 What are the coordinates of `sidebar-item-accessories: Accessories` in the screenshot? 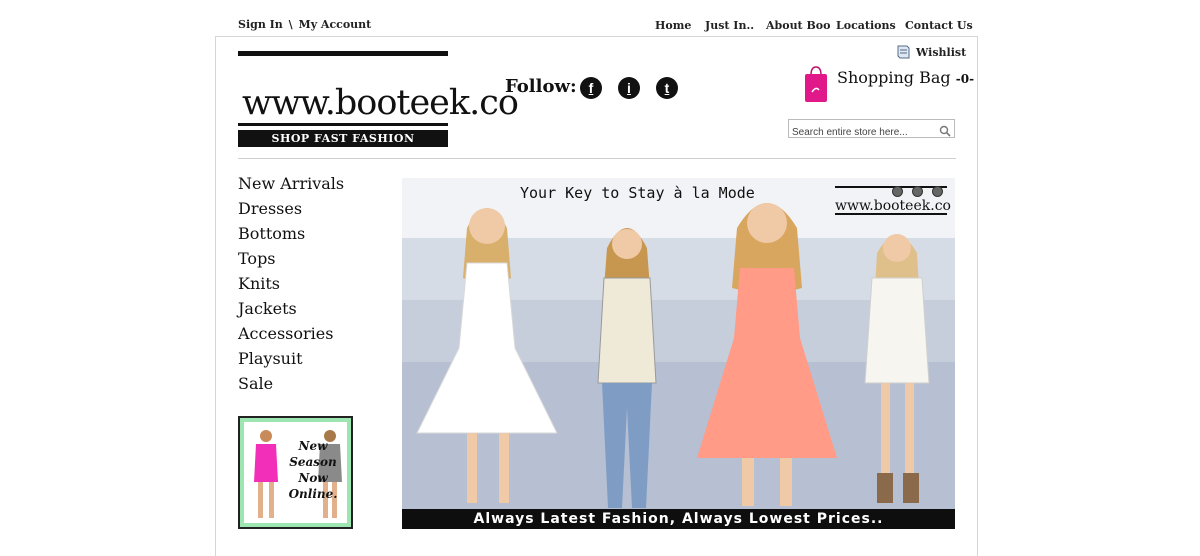 It's located at (291, 333).